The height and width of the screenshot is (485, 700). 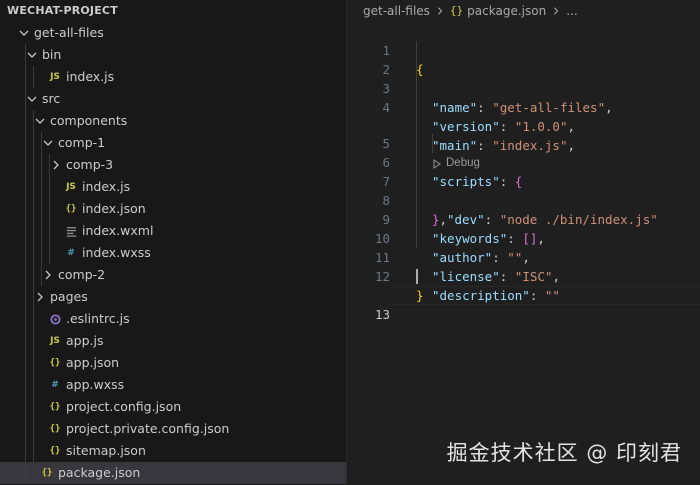 What do you see at coordinates (55, 319) in the screenshot?
I see `eslint-file-icon` at bounding box center [55, 319].